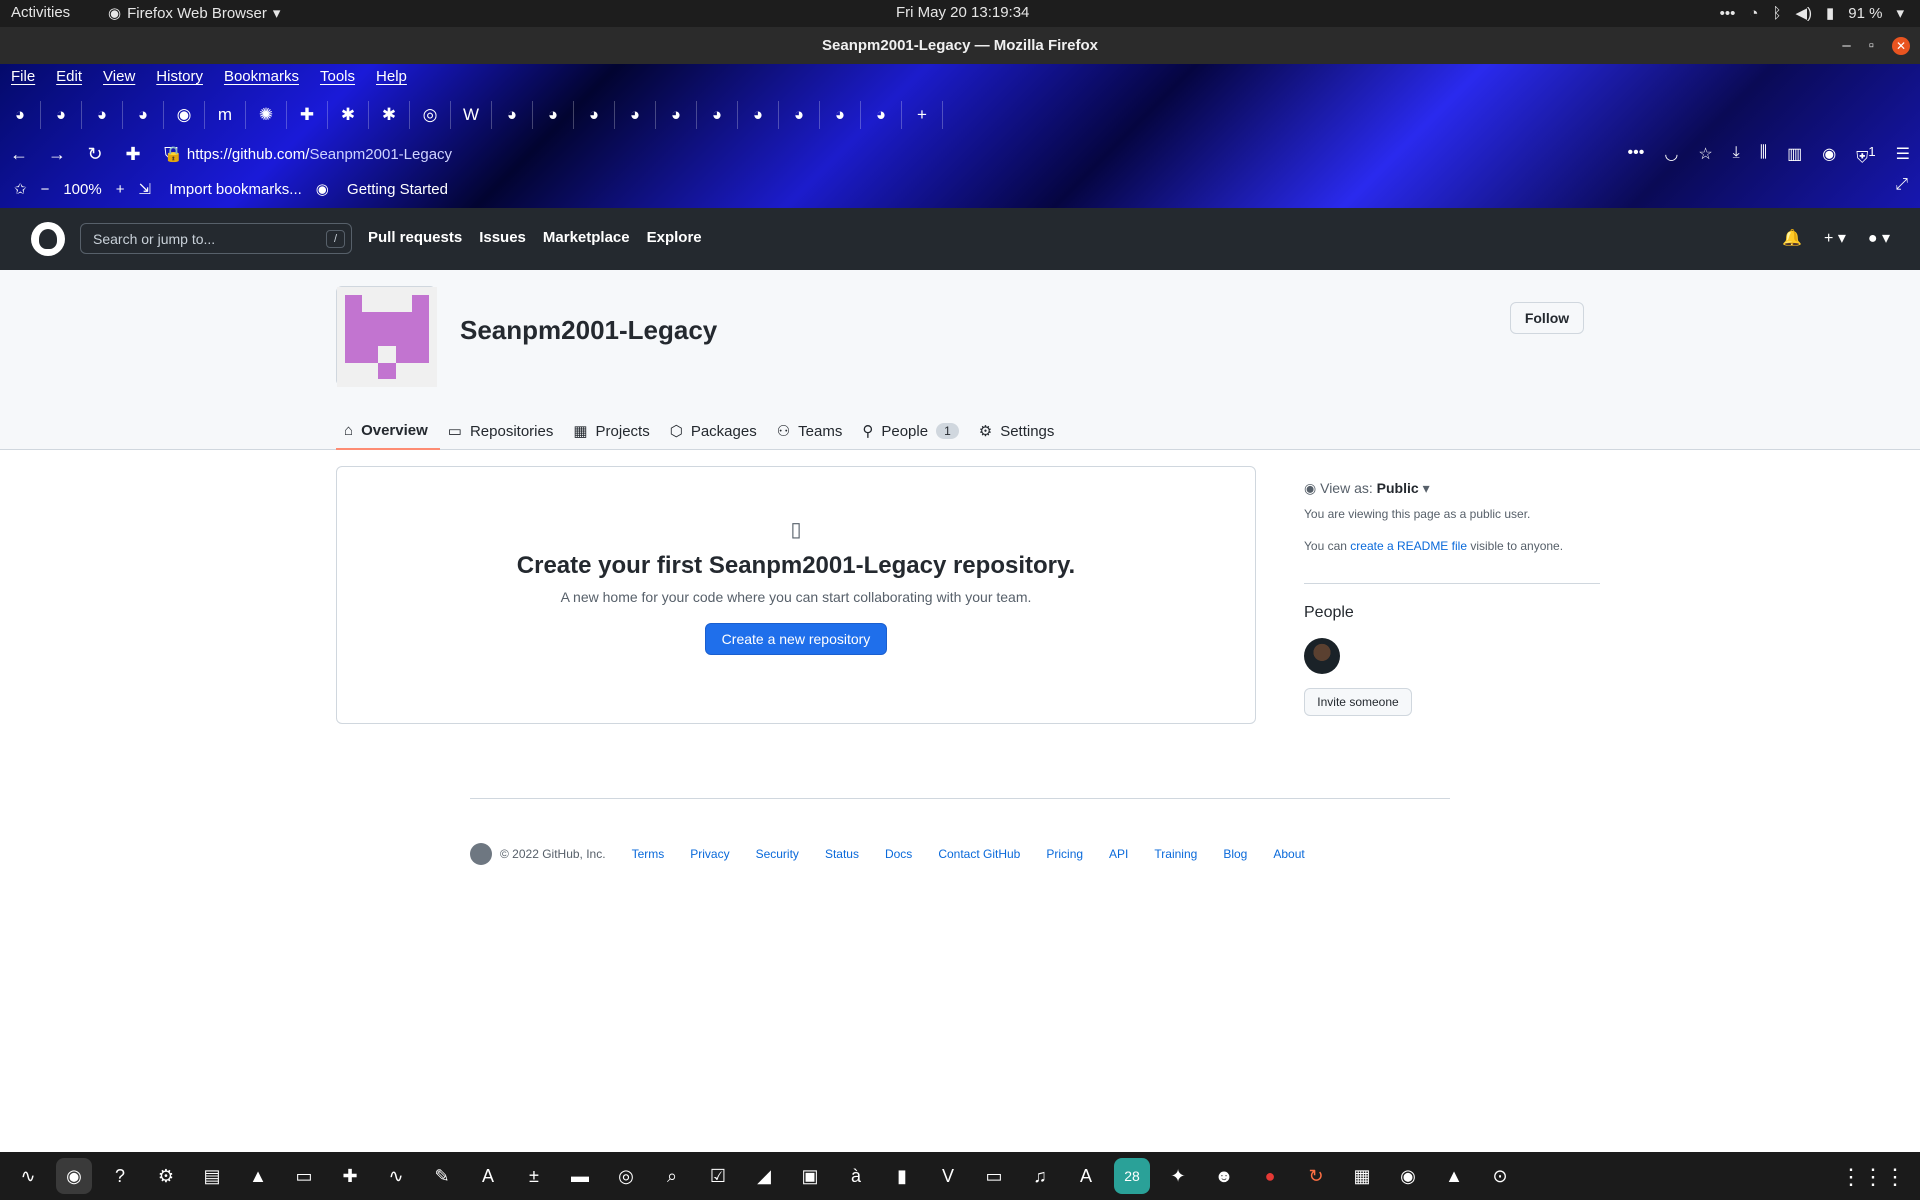  What do you see at coordinates (534, 1176) in the screenshot?
I see `calculator-icon: ±` at bounding box center [534, 1176].